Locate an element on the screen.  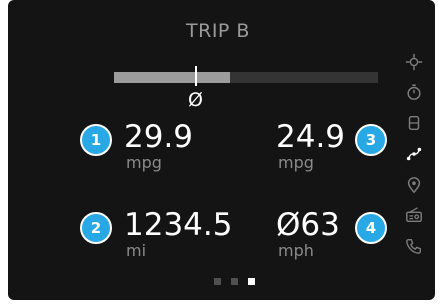
badge-1: 1 is located at coordinates (96, 140).